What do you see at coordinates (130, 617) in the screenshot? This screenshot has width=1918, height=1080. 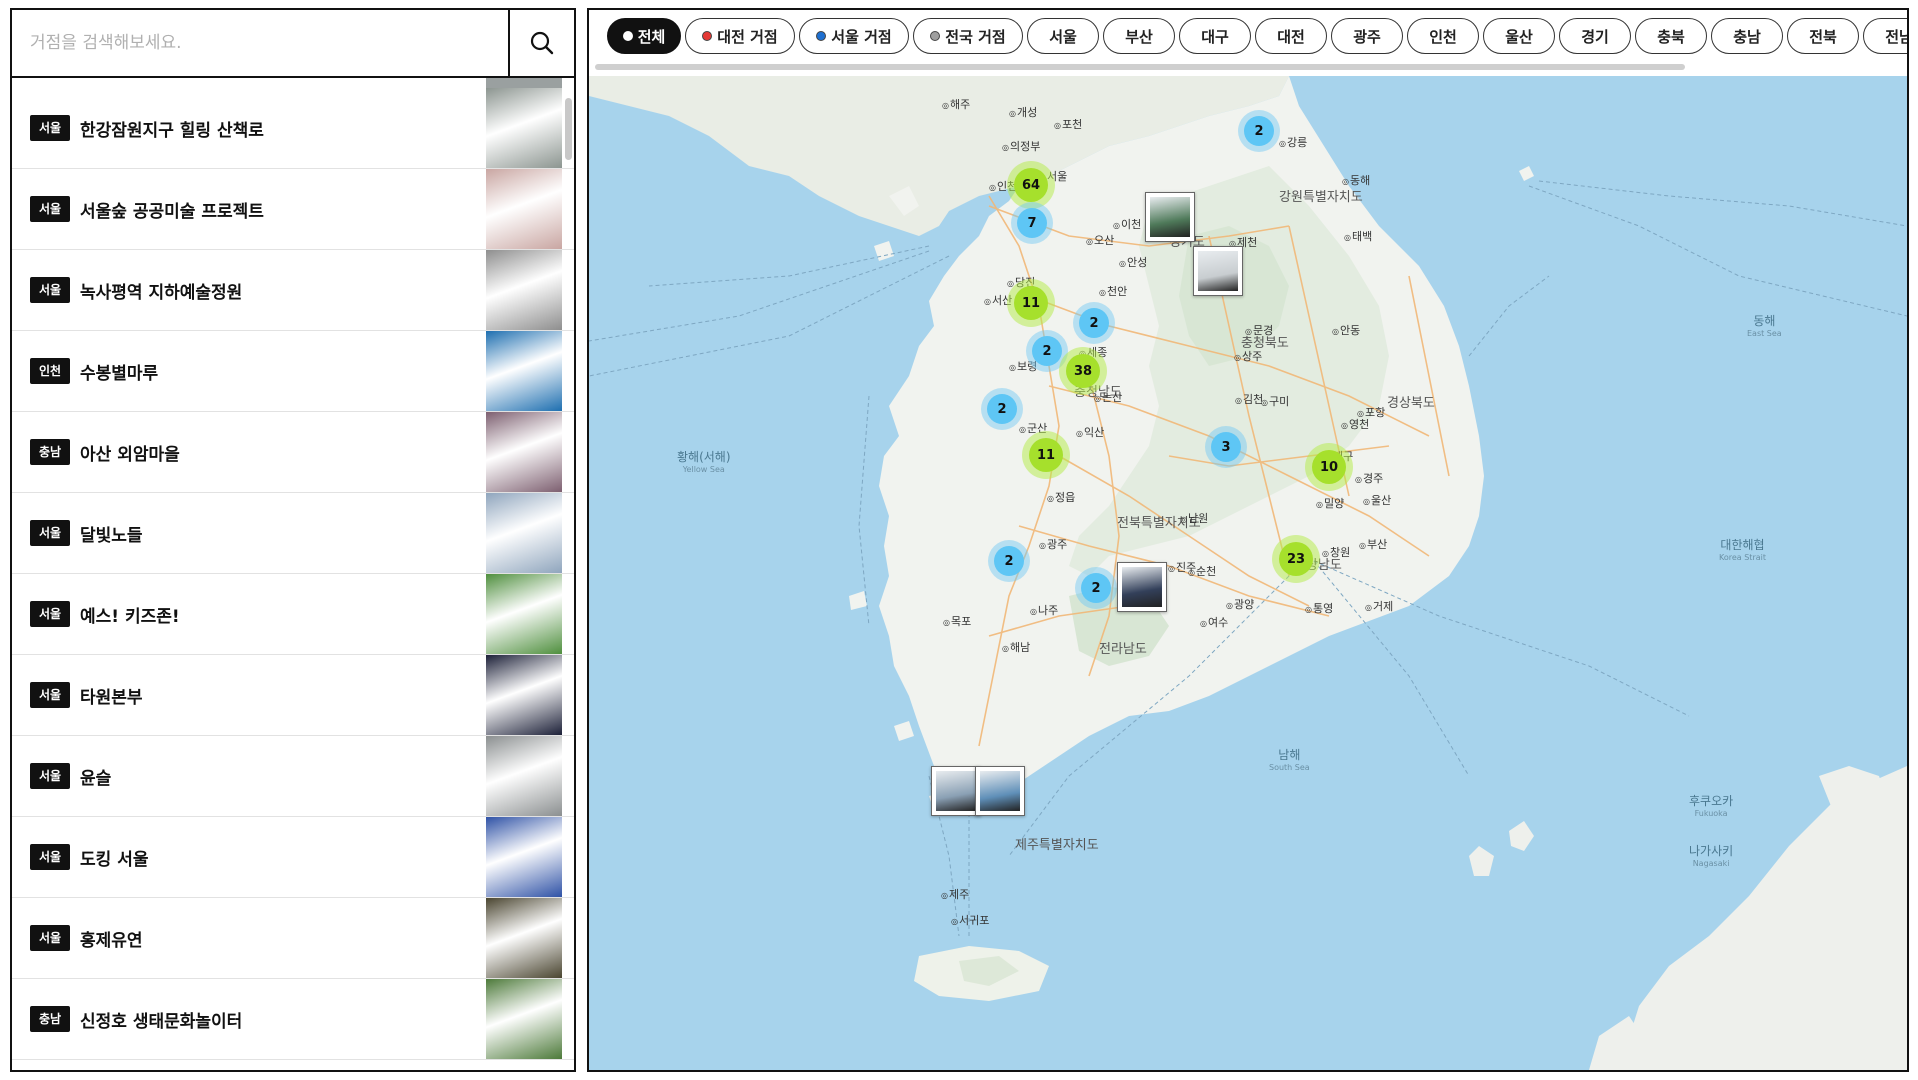 I see `list-item-name: 예스! 키즈존!` at bounding box center [130, 617].